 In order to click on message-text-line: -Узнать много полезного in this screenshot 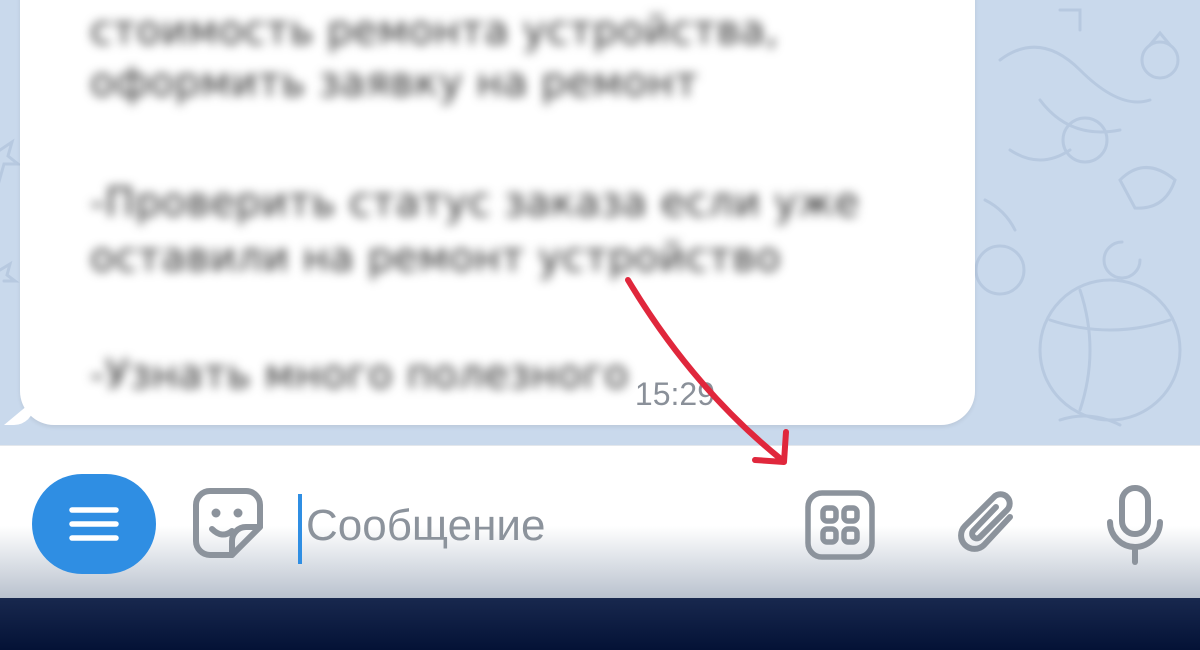, I will do `click(360, 375)`.